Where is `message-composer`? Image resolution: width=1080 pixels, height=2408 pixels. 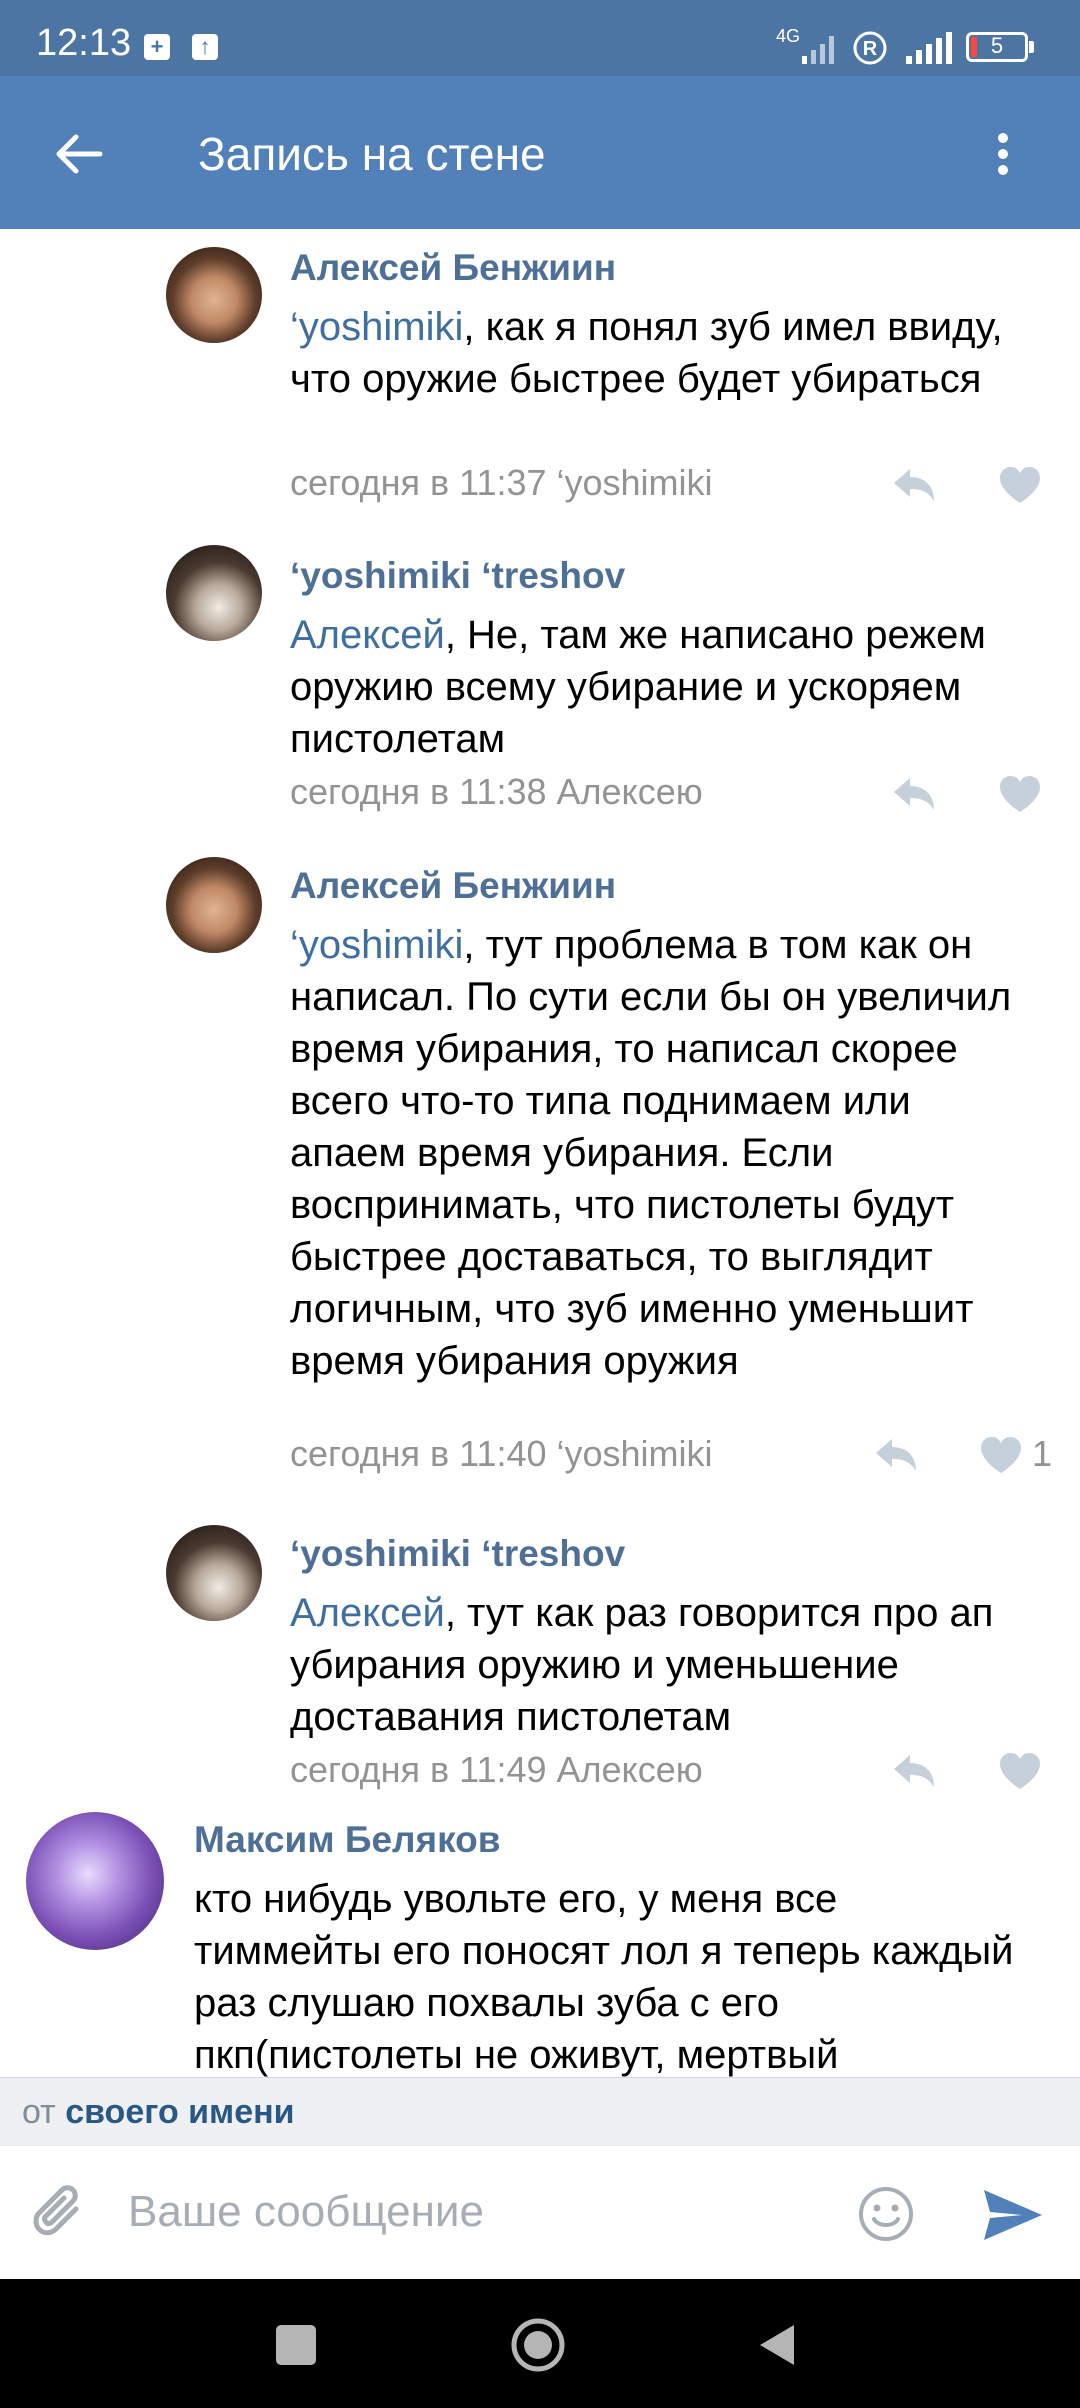 message-composer is located at coordinates (540, 2212).